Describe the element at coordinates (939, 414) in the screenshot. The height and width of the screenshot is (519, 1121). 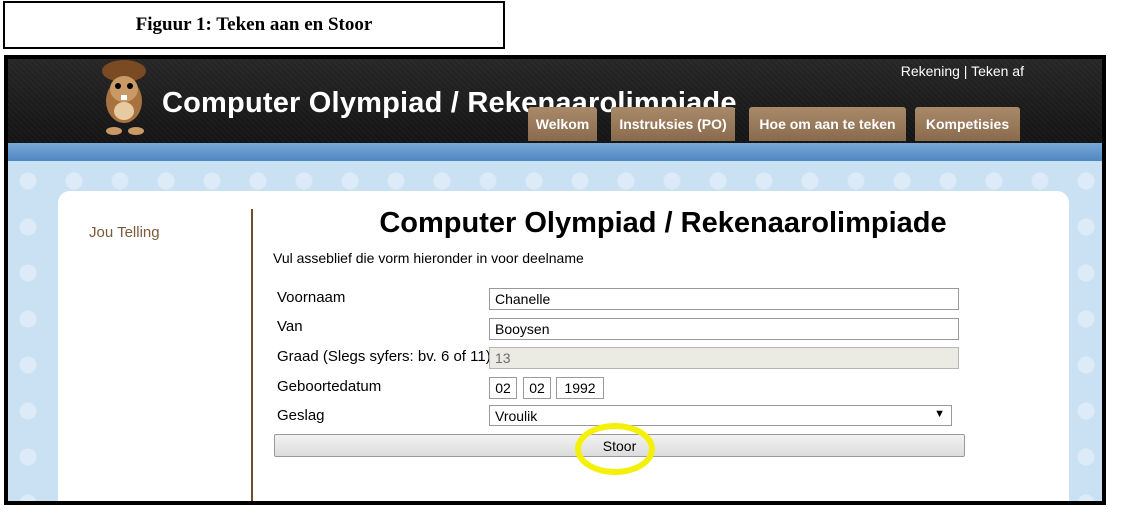
I see `chevron-down-icon: ▼` at that location.